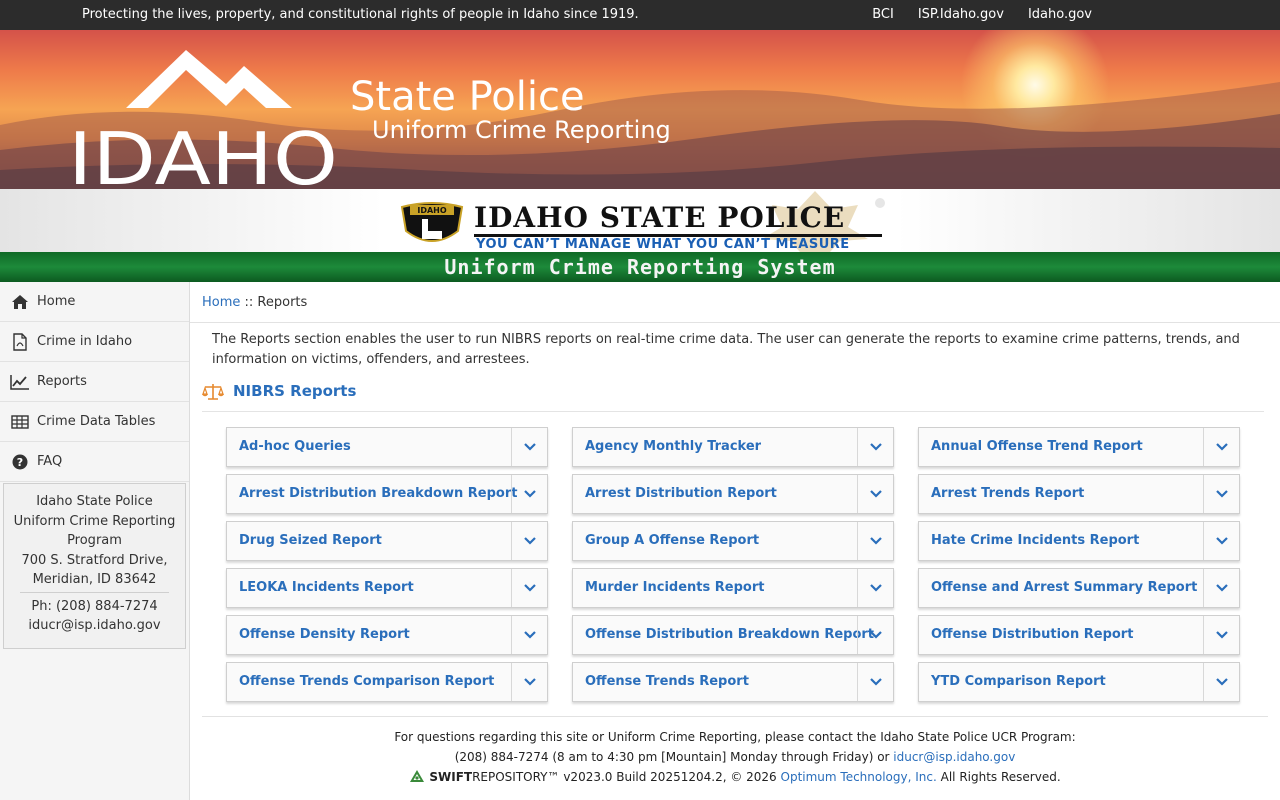 The image size is (1280, 800). Describe the element at coordinates (94, 462) in the screenshot. I see `sidebar-item-faq: ? FAQ` at that location.